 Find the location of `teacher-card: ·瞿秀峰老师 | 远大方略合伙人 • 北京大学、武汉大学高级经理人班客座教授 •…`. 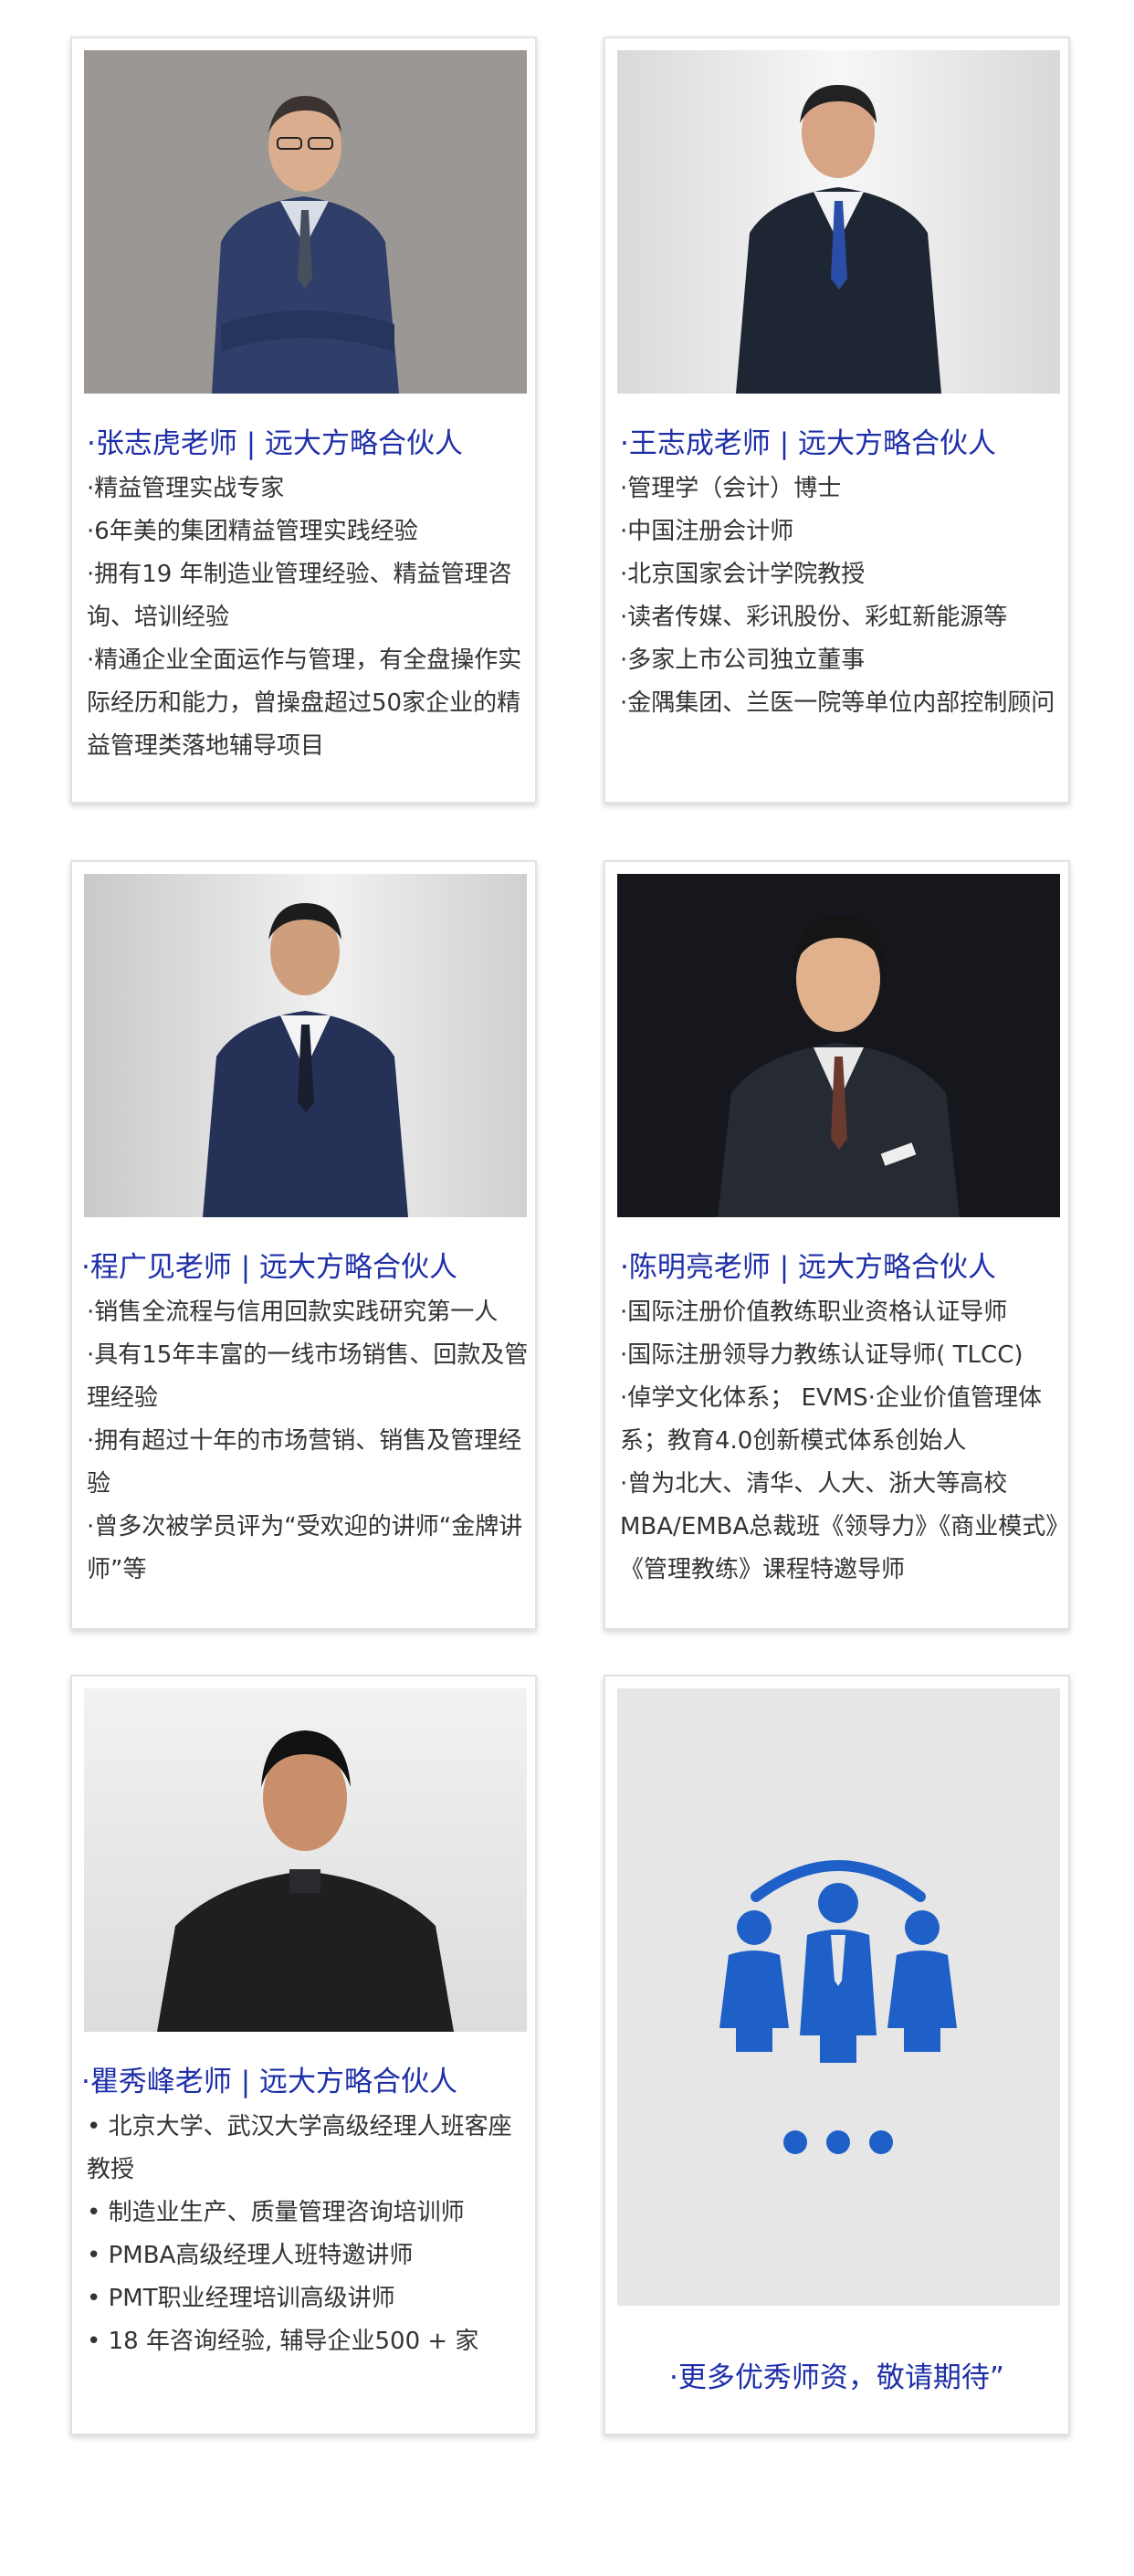

teacher-card: ·瞿秀峰老师 | 远大方略合伙人 • 北京大学、武汉大学高级经理人班客座教授 •… is located at coordinates (303, 2055).